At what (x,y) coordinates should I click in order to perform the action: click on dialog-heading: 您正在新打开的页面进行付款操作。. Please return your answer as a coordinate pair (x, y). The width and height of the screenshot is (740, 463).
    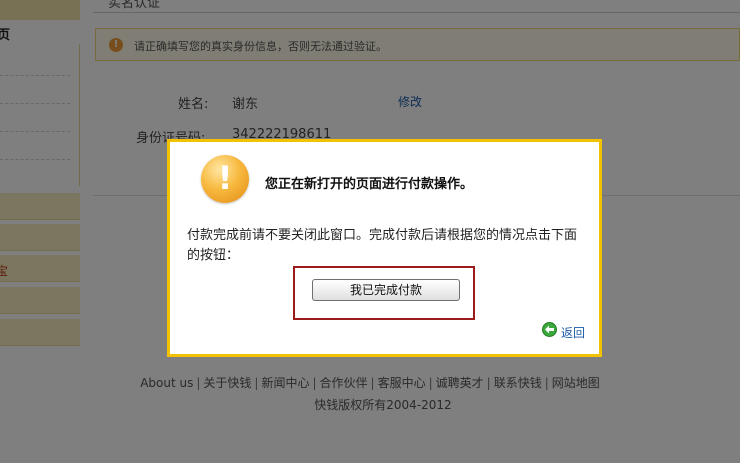
    Looking at the image, I should click on (369, 184).